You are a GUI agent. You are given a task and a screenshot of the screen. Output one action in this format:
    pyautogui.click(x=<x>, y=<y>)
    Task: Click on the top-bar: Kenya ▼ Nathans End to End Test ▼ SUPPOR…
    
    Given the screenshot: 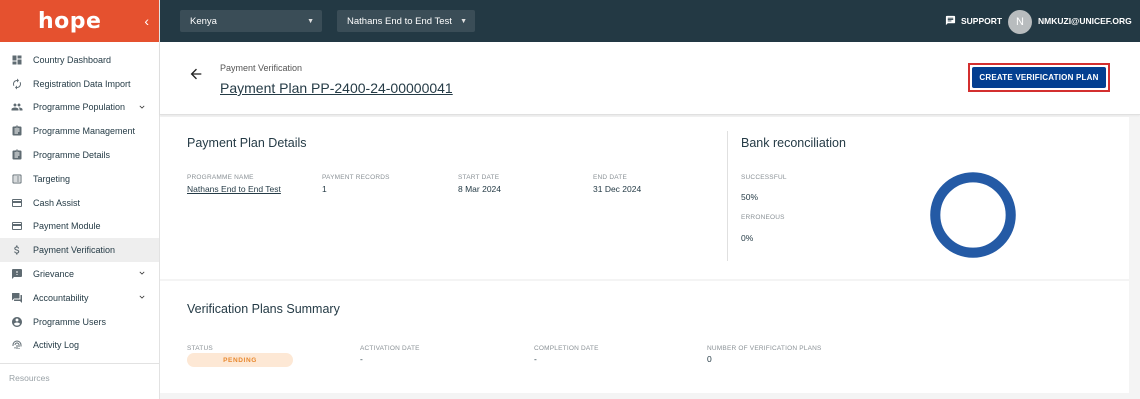 What is the action you would take?
    pyautogui.click(x=650, y=21)
    